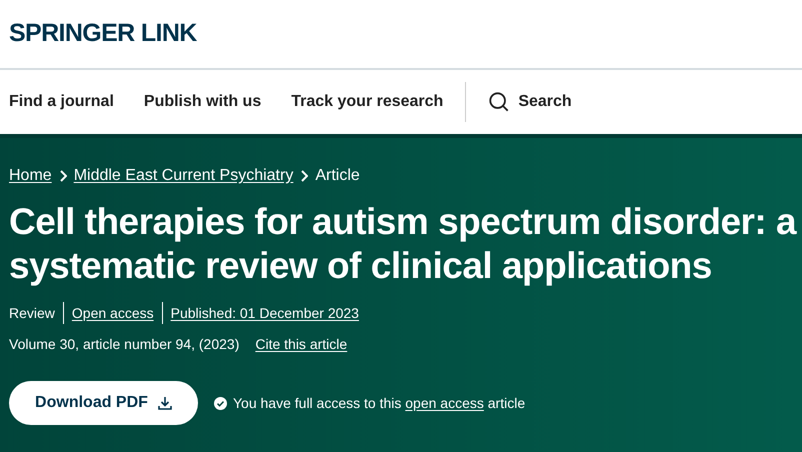  What do you see at coordinates (264, 313) in the screenshot?
I see `meta-link: Published: 01 December 2023` at bounding box center [264, 313].